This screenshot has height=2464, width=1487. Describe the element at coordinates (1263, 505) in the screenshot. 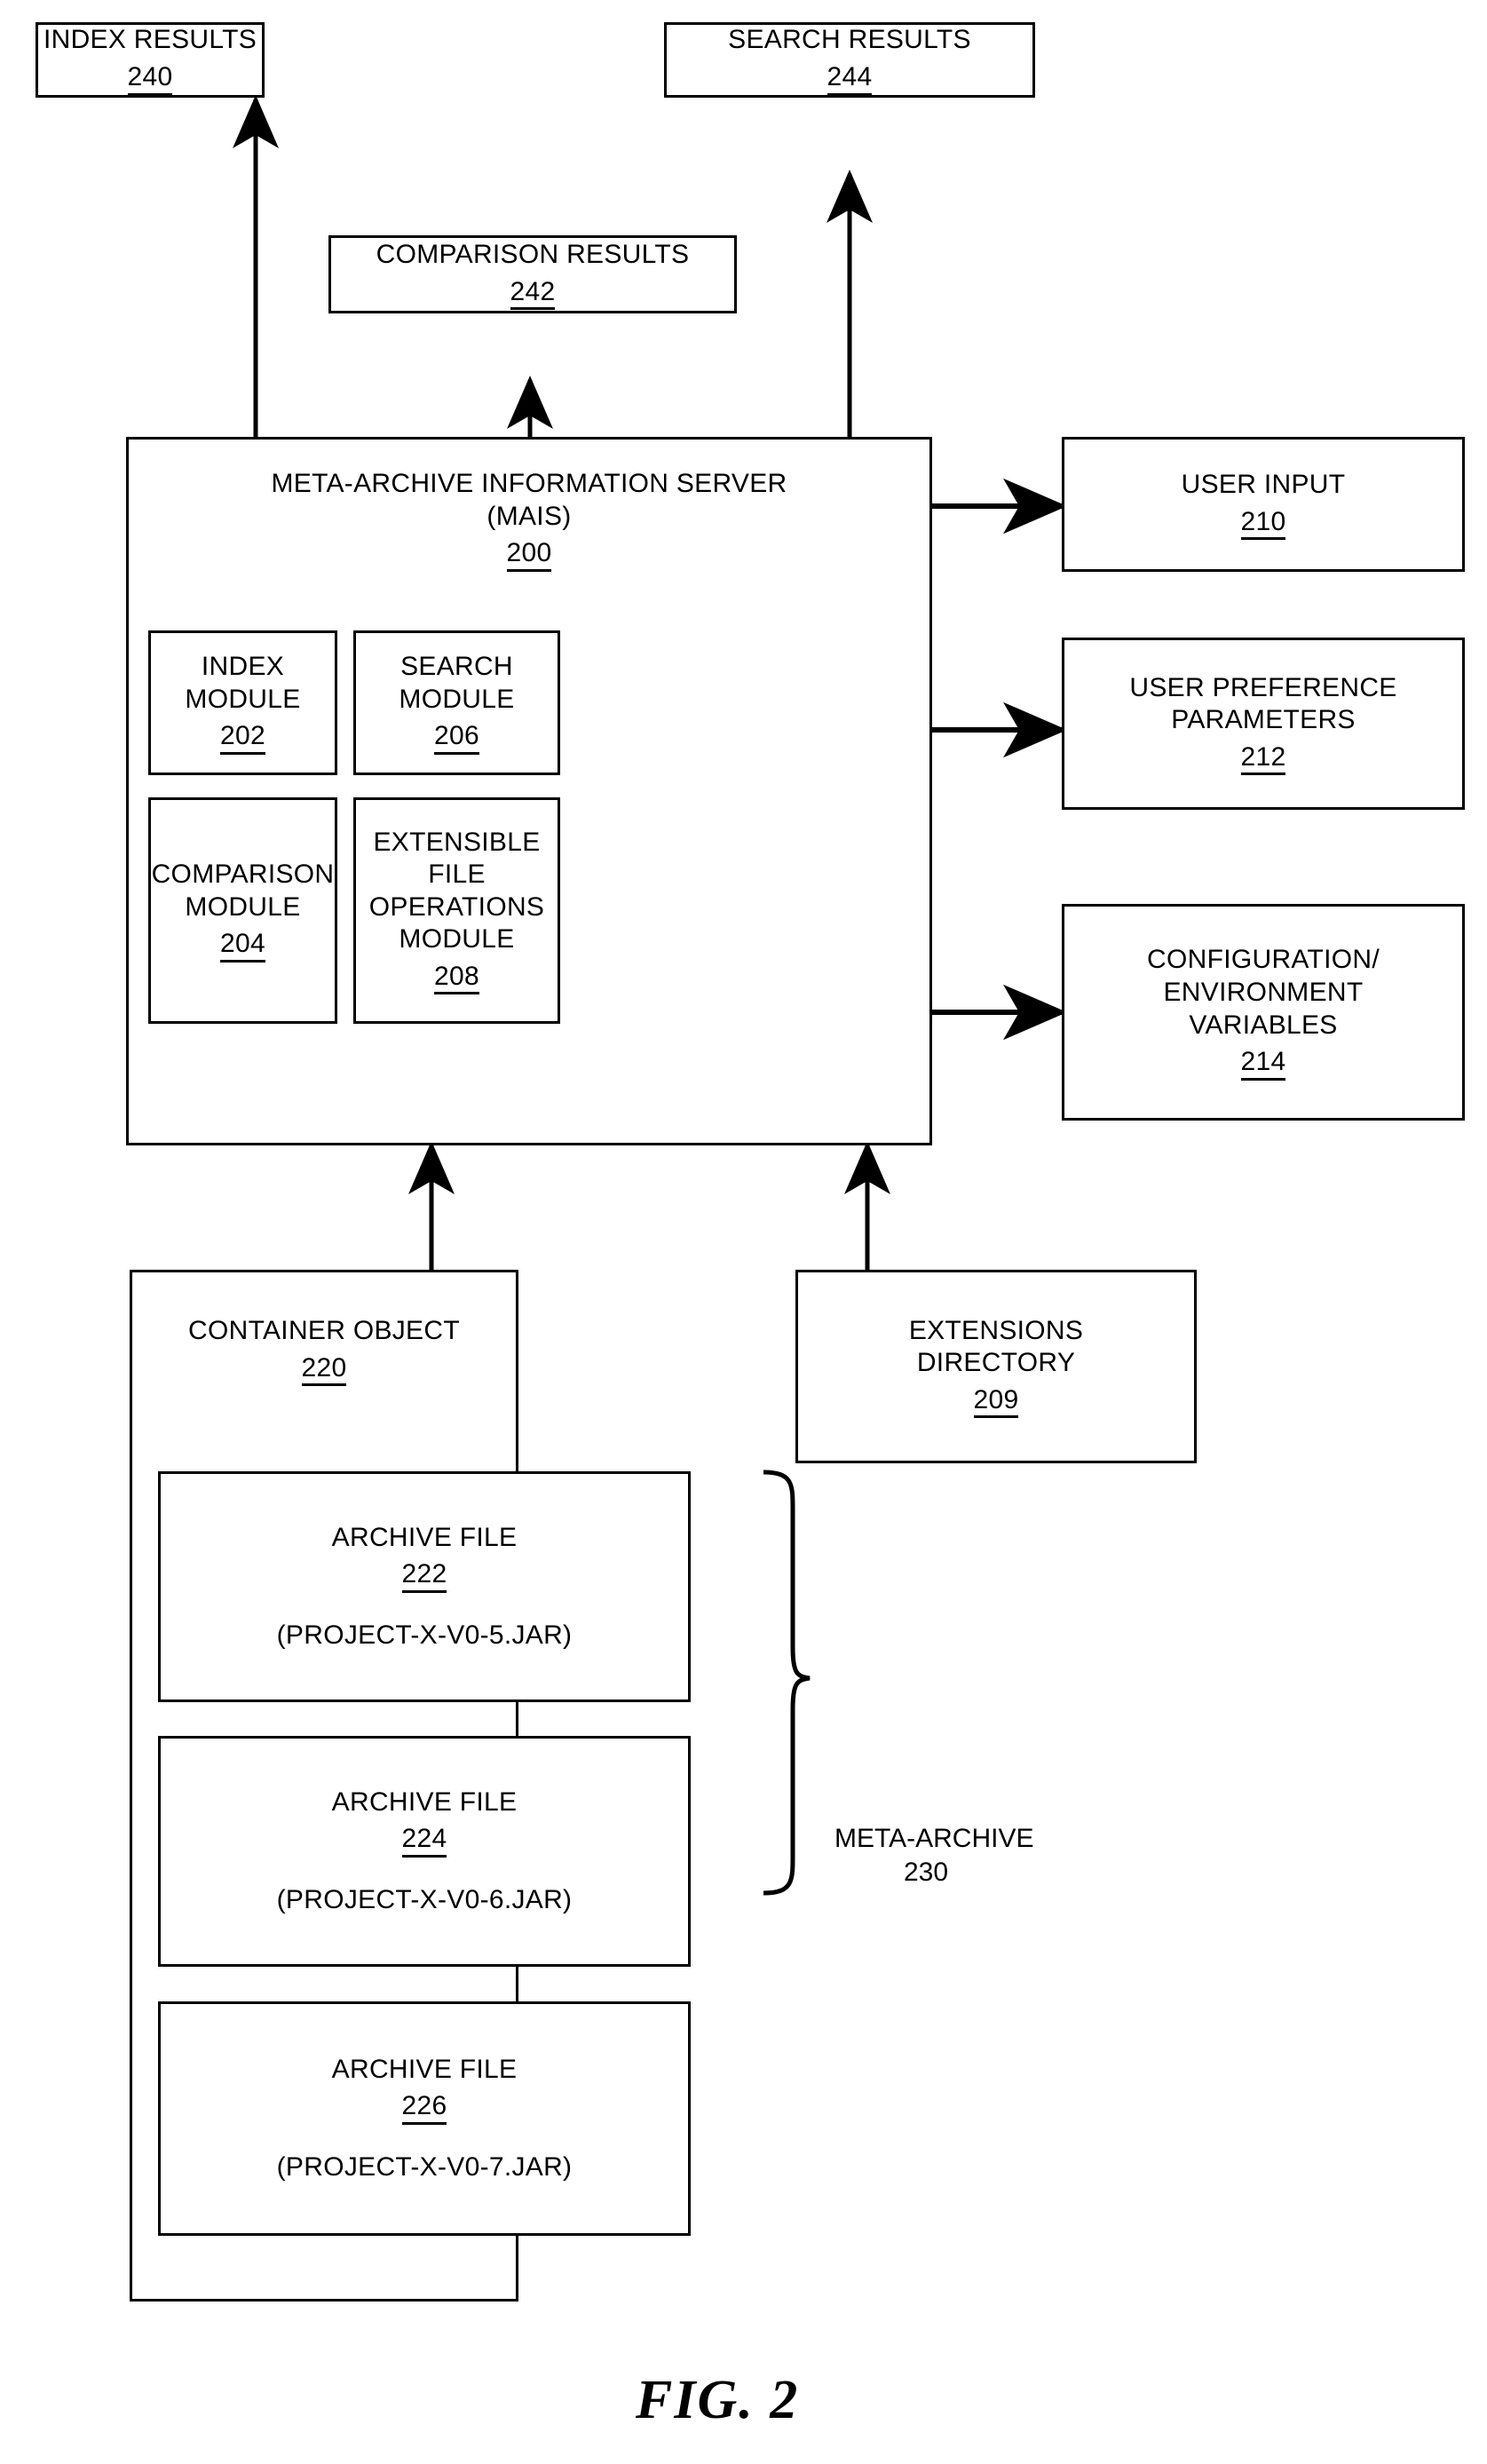

I see `user-input-box: USER INPUT 210` at that location.